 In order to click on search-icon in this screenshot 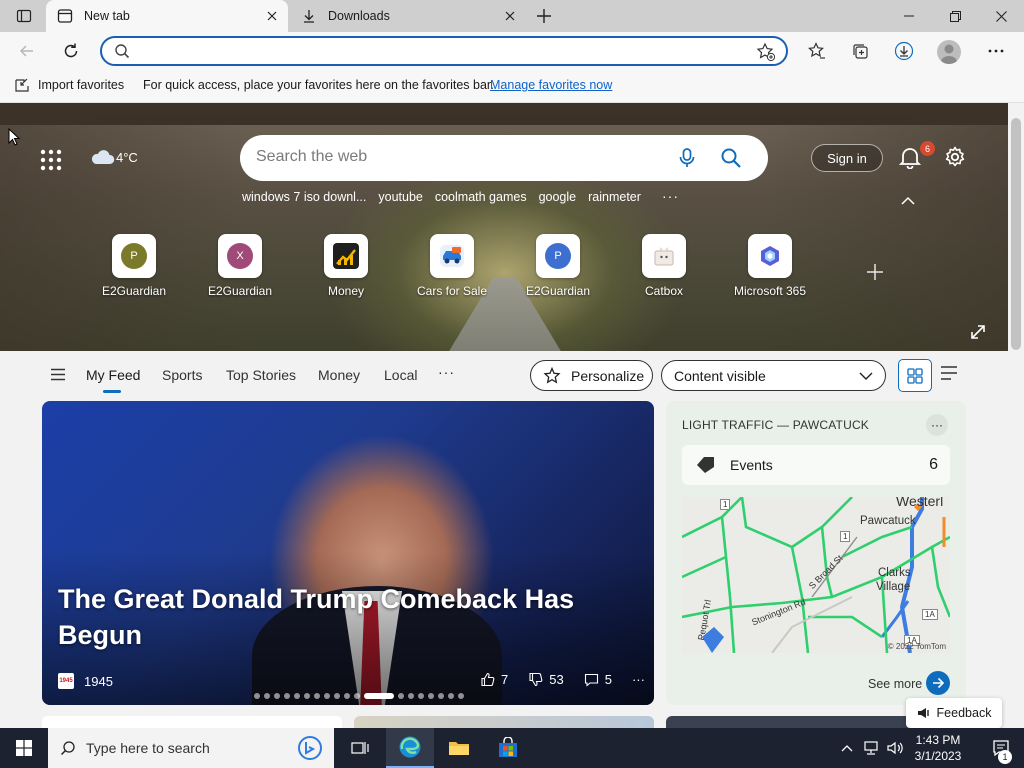, I will do `click(731, 158)`.